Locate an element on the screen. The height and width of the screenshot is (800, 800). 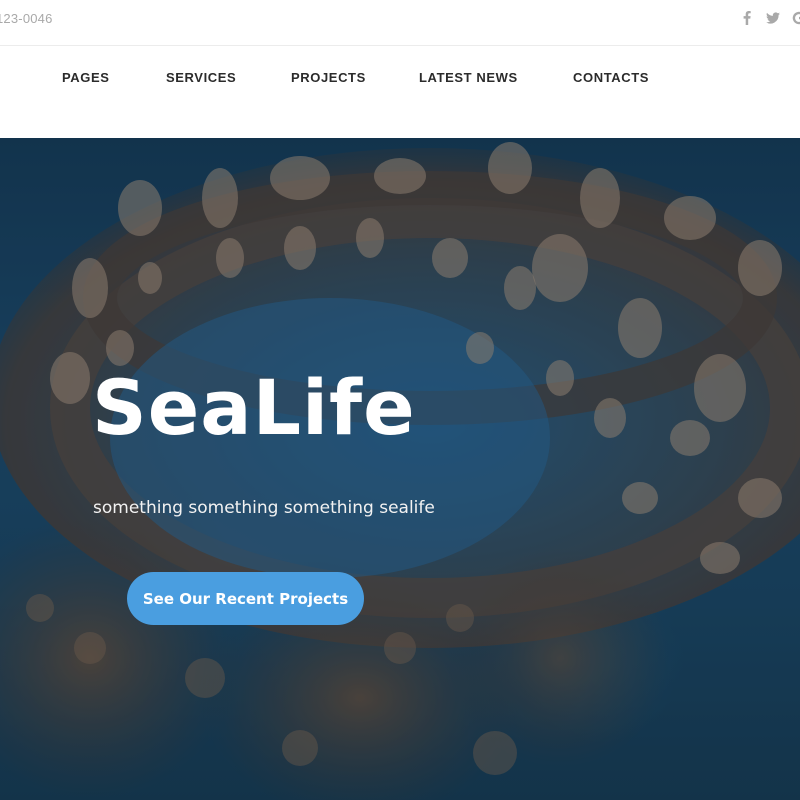
facebook-icon is located at coordinates (747, 18).